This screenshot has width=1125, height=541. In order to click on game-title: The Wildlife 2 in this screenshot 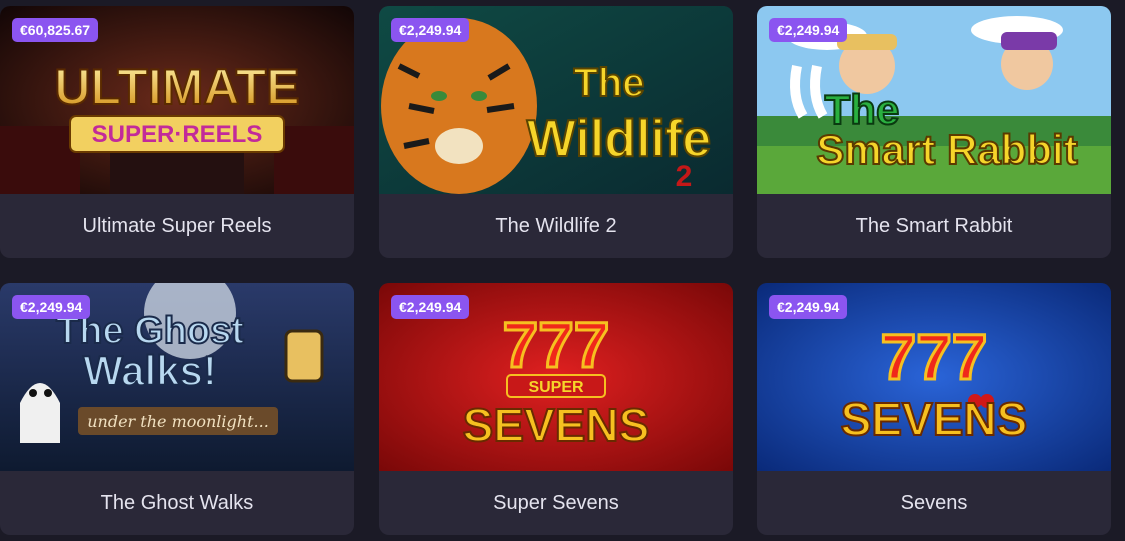, I will do `click(556, 226)`.